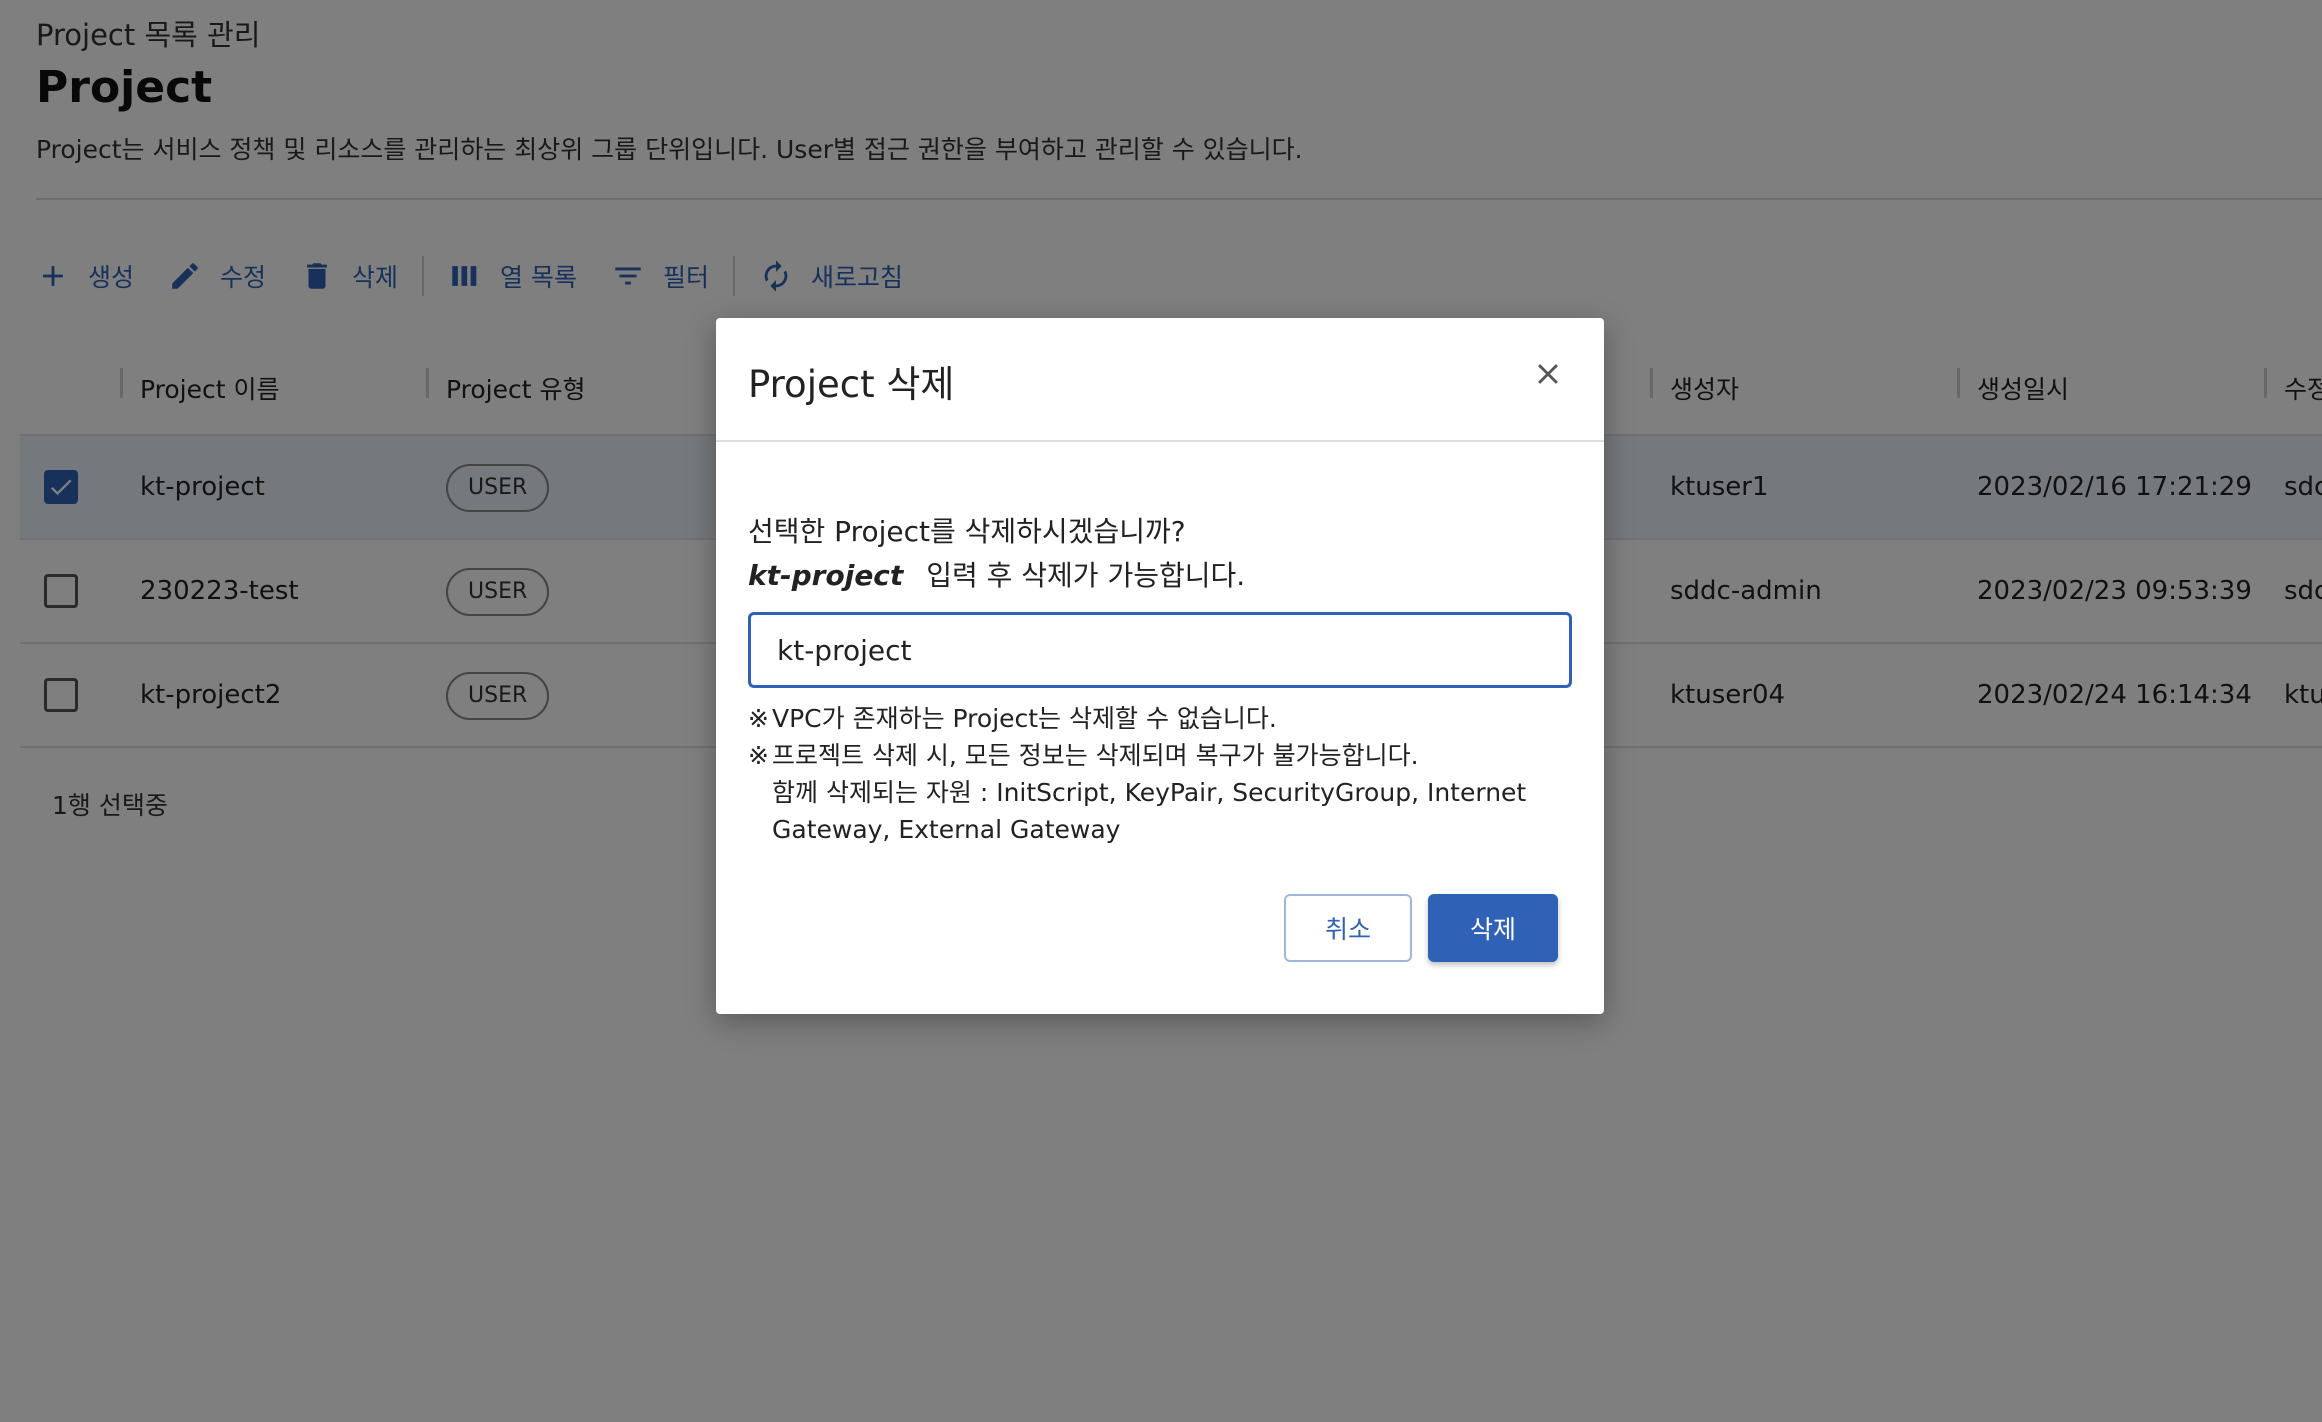  Describe the element at coordinates (946, 829) in the screenshot. I see `warning-note-detail: Gateway, External Gateway` at that location.